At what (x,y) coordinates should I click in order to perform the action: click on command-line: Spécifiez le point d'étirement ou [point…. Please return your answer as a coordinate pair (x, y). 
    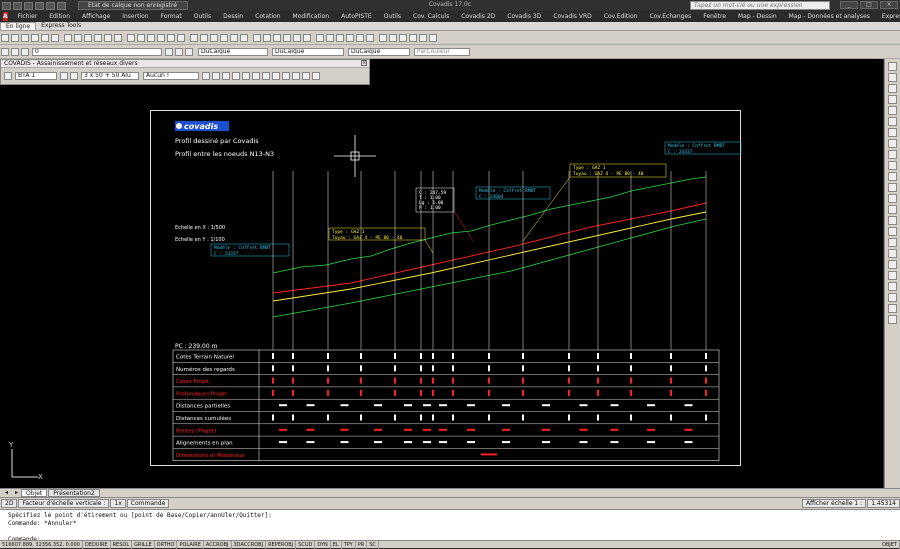
    Looking at the image, I should click on (450, 526).